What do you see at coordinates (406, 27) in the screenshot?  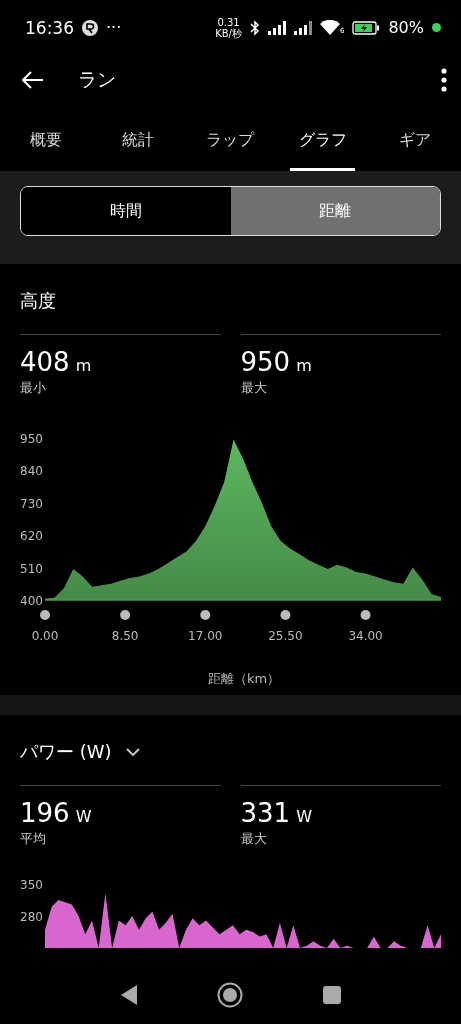 I see `battery-level: 80%` at bounding box center [406, 27].